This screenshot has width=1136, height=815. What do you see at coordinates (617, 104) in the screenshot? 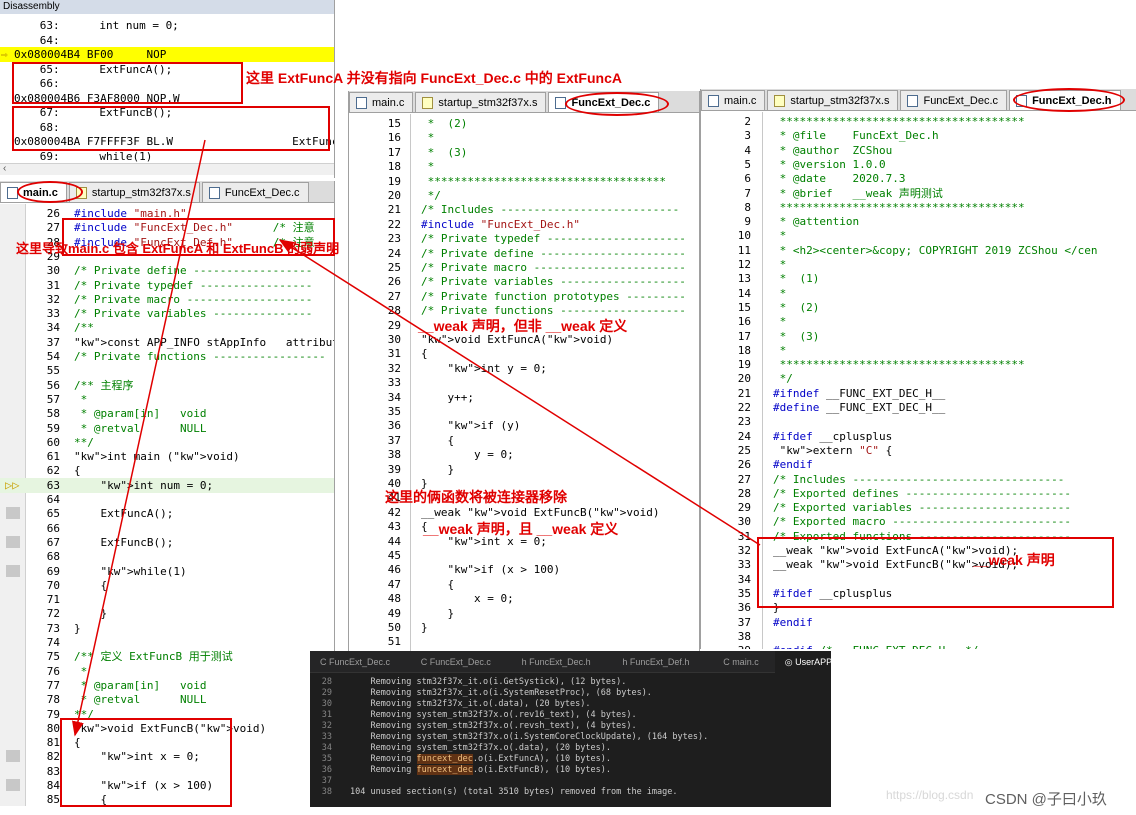
I see `oval-mid-dec-tab` at bounding box center [617, 104].